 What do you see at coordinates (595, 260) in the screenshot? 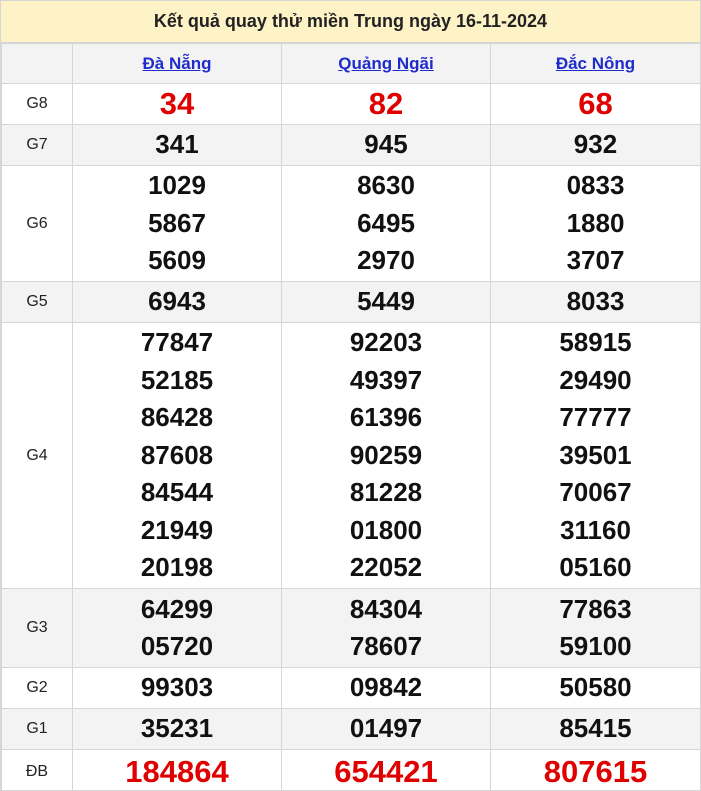
I see `prize-number: 3707` at bounding box center [595, 260].